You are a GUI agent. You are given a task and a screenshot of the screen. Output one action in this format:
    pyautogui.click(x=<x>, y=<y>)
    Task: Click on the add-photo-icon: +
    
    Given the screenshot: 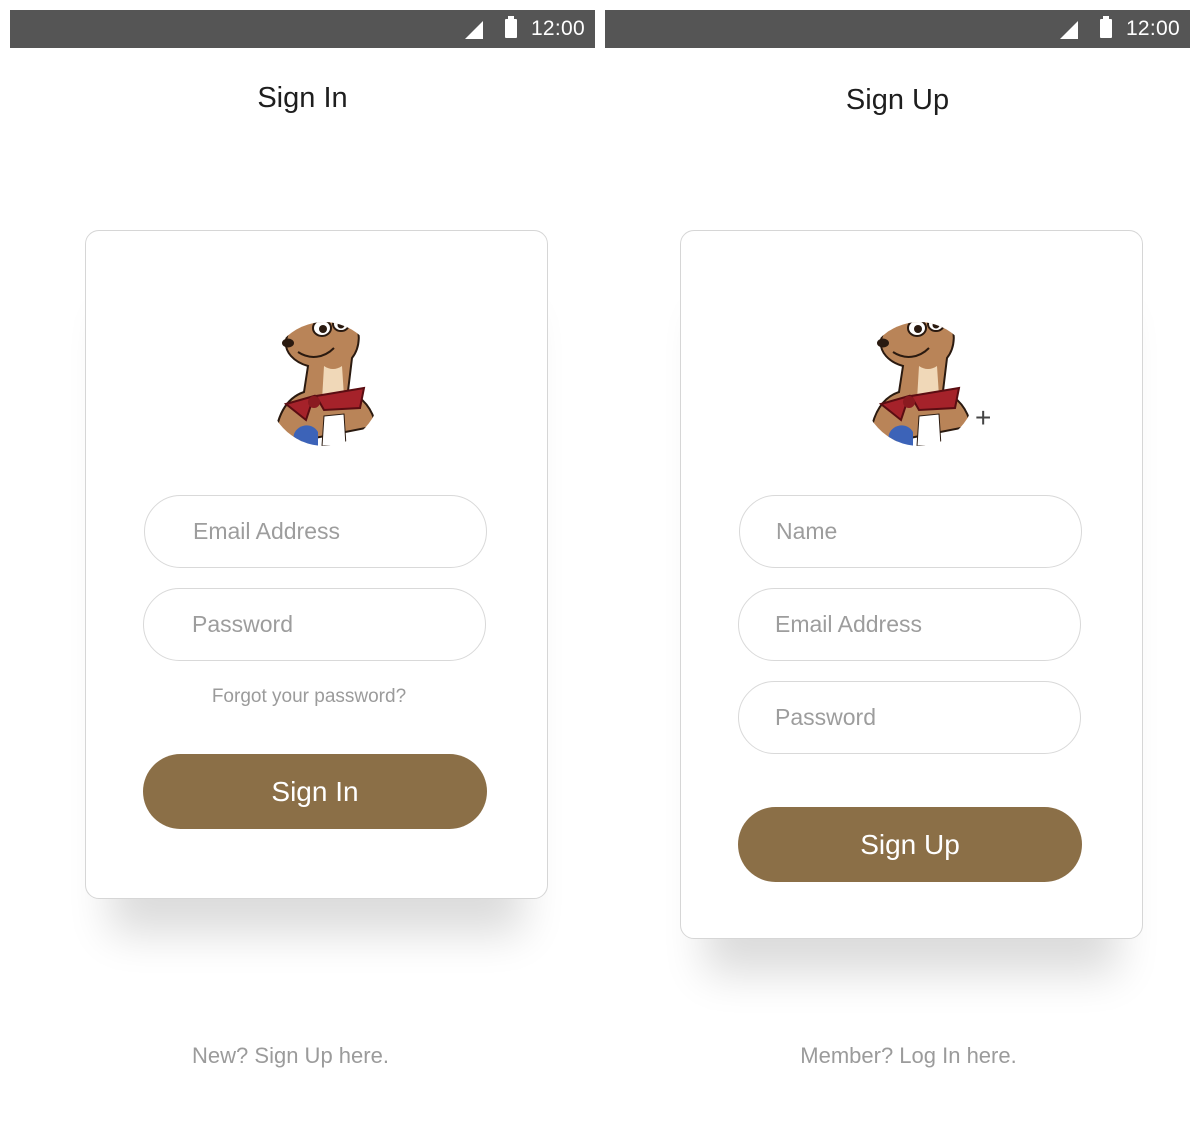 What is the action you would take?
    pyautogui.click(x=983, y=418)
    